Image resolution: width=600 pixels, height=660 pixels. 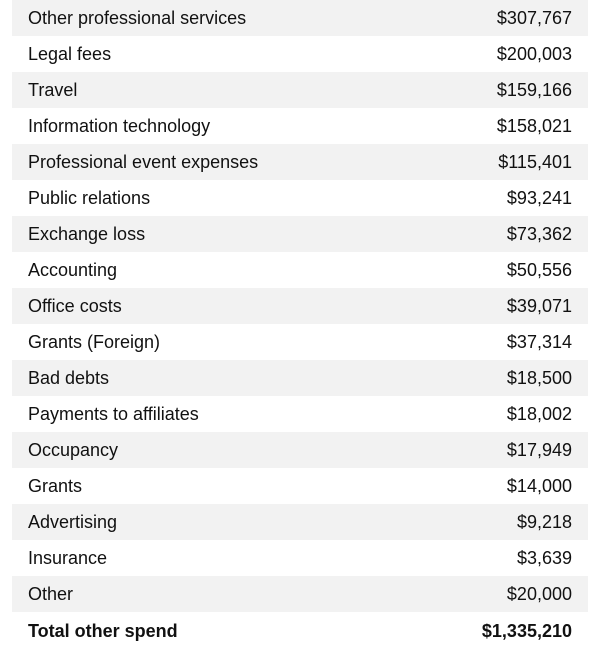 What do you see at coordinates (68, 558) in the screenshot?
I see `expense-category-label: Insurance` at bounding box center [68, 558].